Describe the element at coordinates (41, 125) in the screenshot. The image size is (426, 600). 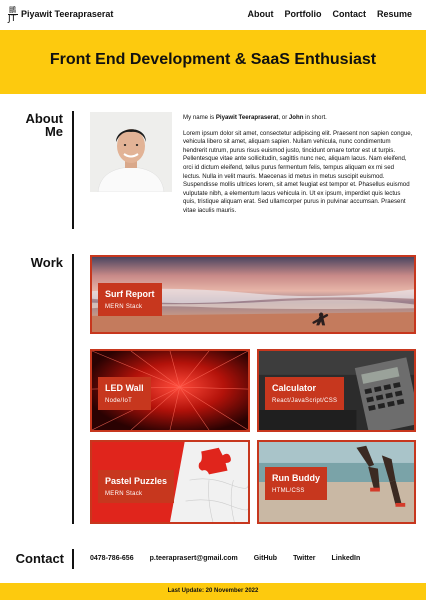
I see `about-heading: About Me` at that location.